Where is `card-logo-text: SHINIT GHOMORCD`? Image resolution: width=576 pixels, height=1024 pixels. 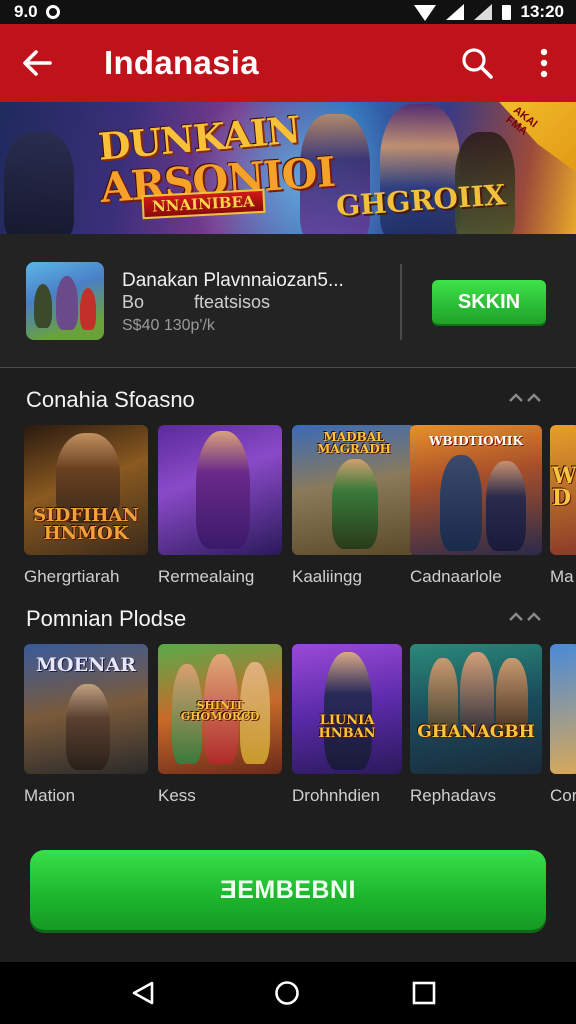
card-logo-text: SHINIT GHOMORCD is located at coordinates (220, 711).